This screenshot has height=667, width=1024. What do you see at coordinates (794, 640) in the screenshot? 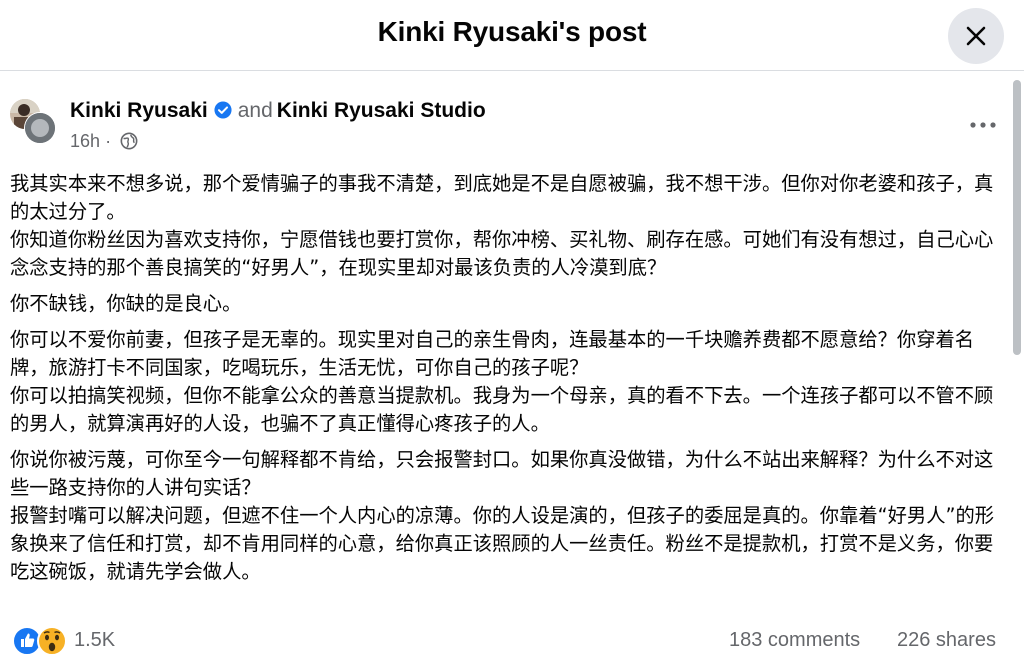
I see `comments-count: 183 comments` at bounding box center [794, 640].